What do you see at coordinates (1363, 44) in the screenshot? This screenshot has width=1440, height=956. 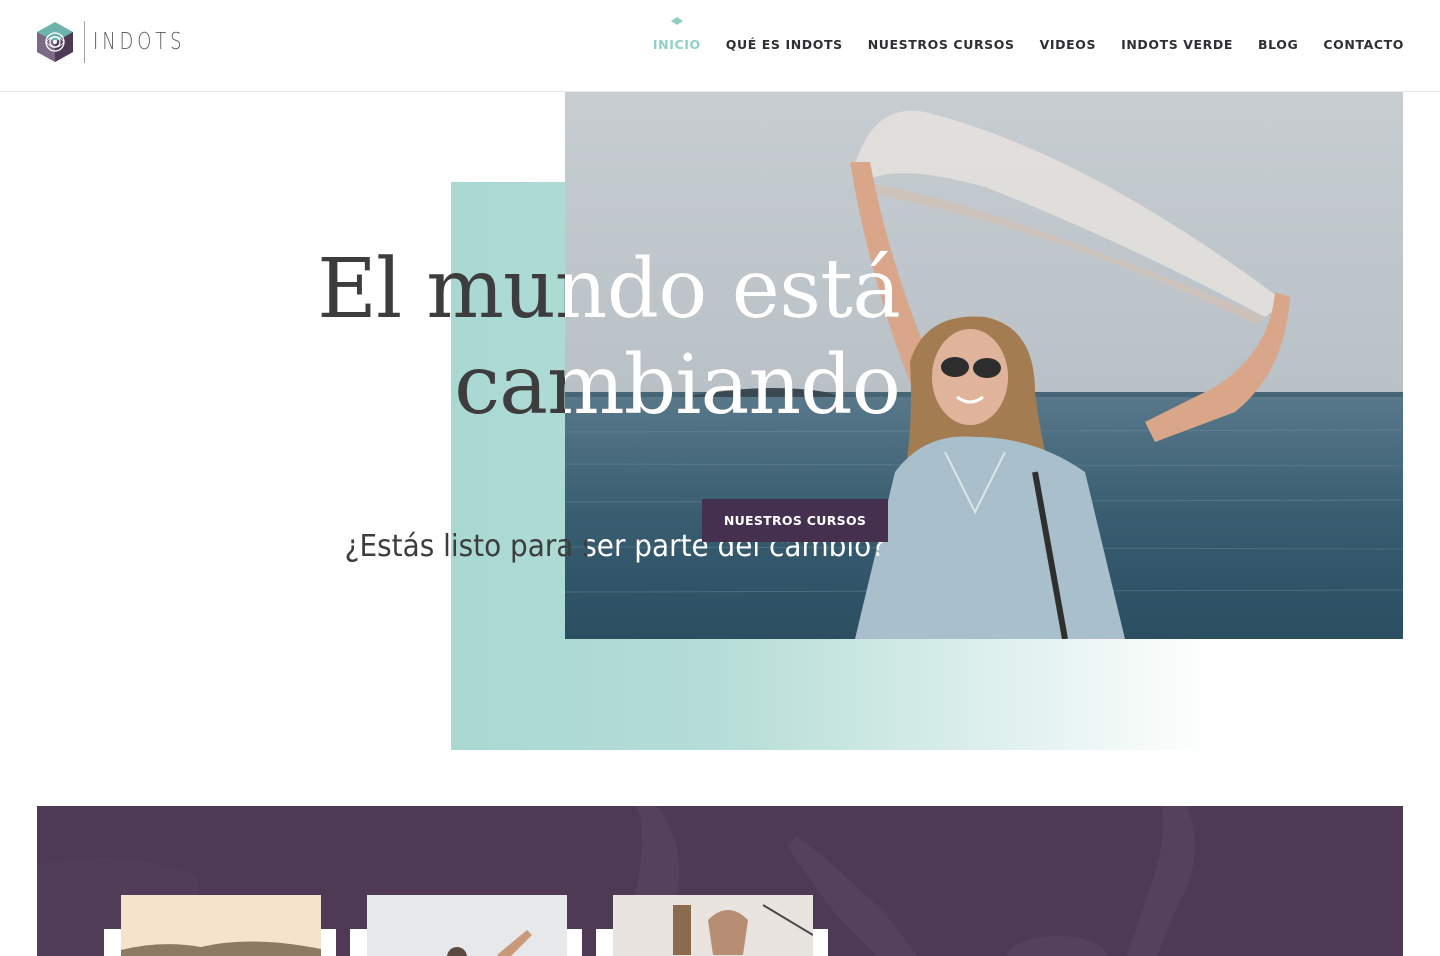 I see `nav-item-label: CONTACTO` at bounding box center [1363, 44].